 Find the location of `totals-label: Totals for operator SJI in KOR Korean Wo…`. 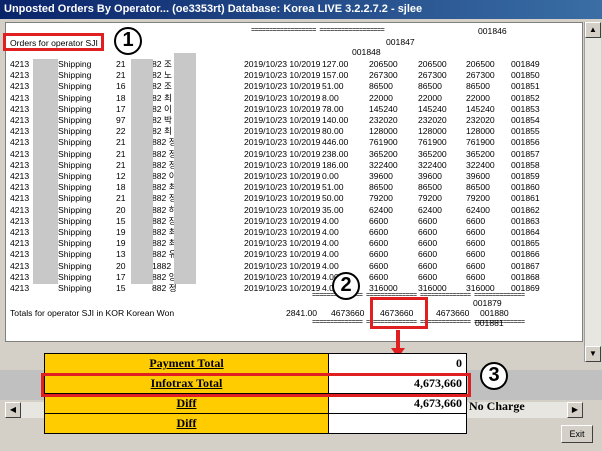

totals-label: Totals for operator SJI in KOR Korean Wo… is located at coordinates (92, 313).